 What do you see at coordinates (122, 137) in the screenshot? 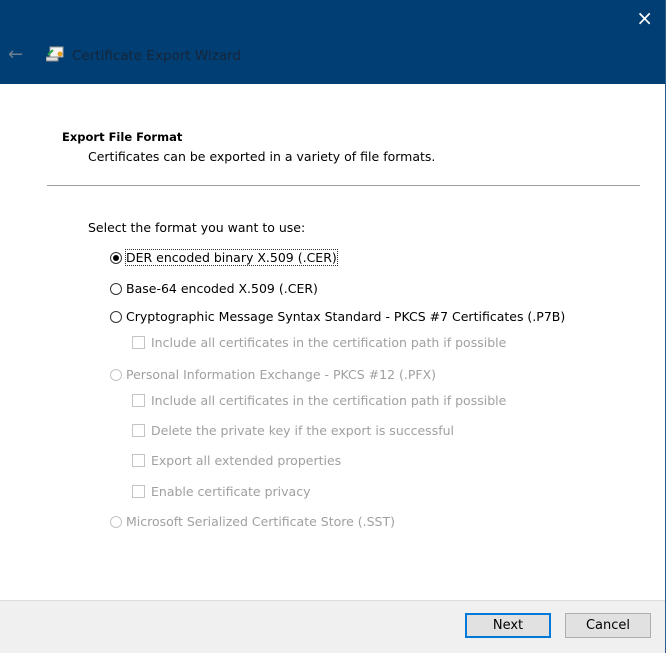
I see `page-heading: Export File Format` at bounding box center [122, 137].